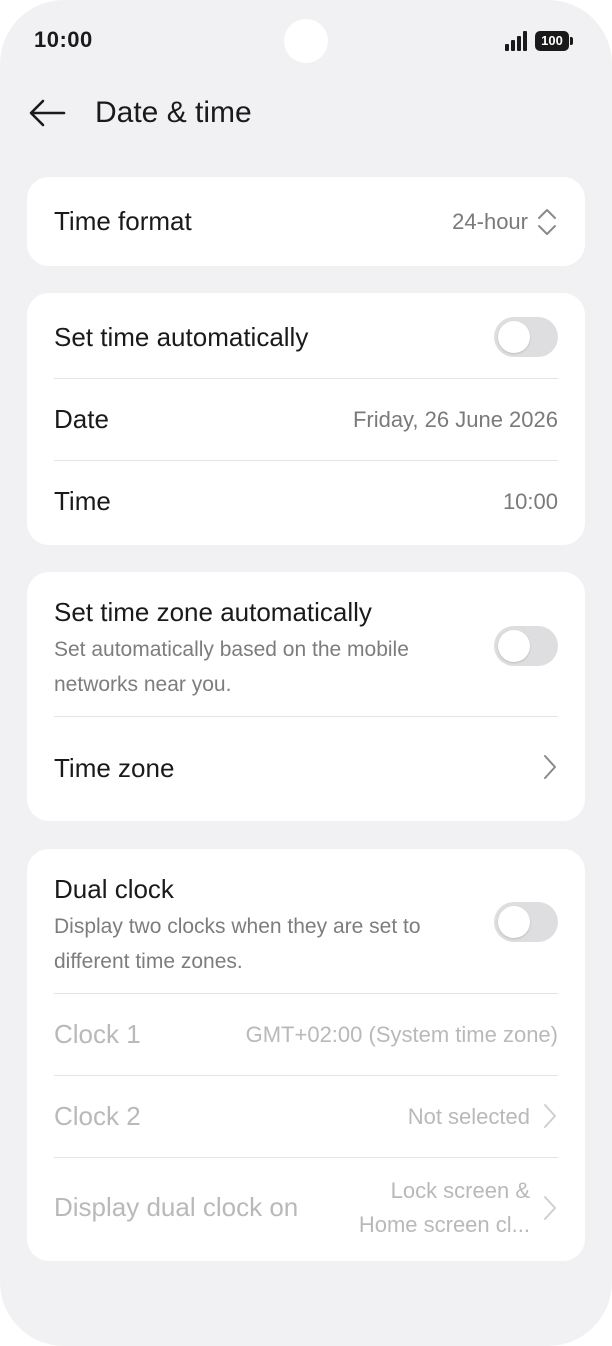  I want to click on date-label: Date, so click(81, 419).